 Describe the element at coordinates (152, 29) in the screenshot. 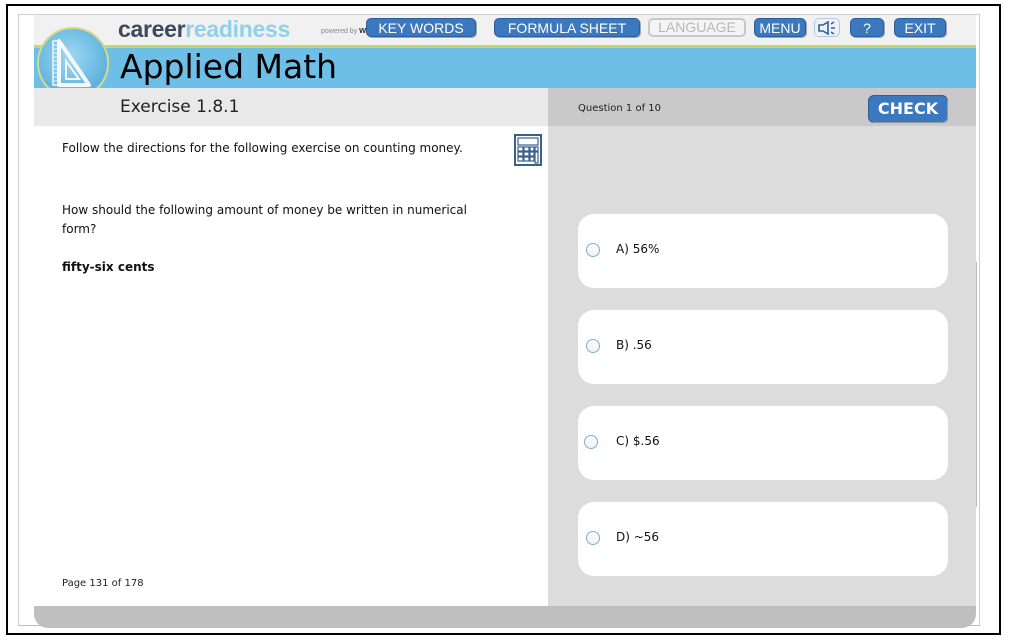

I see `brand-career: career` at that location.